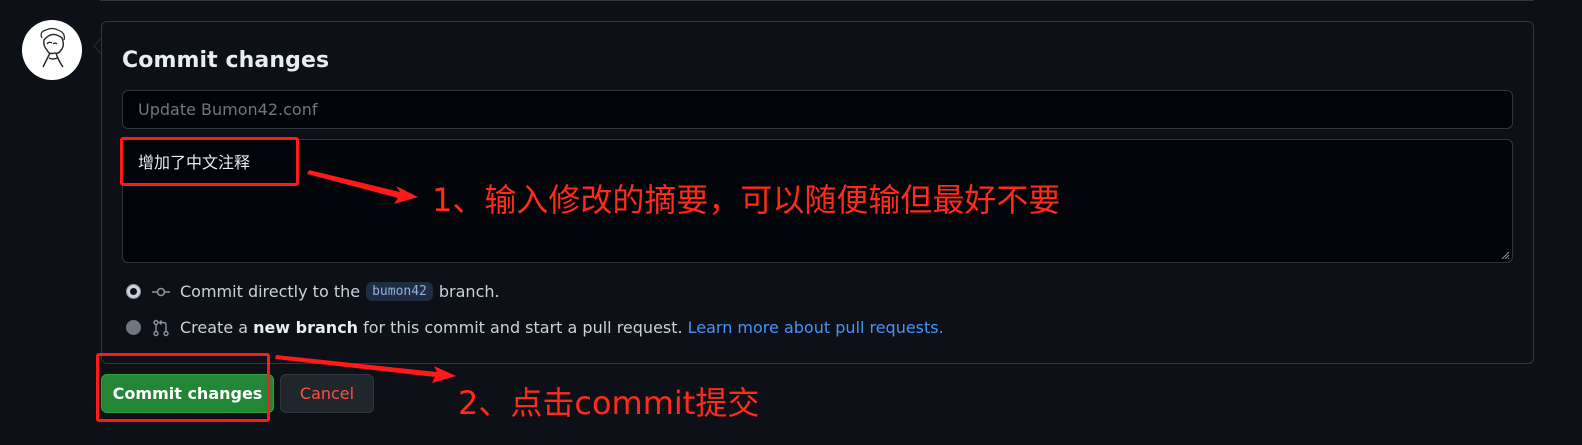 This screenshot has height=445, width=1582. What do you see at coordinates (270, 291) in the screenshot?
I see `direct-prefix: Commit directly to the` at bounding box center [270, 291].